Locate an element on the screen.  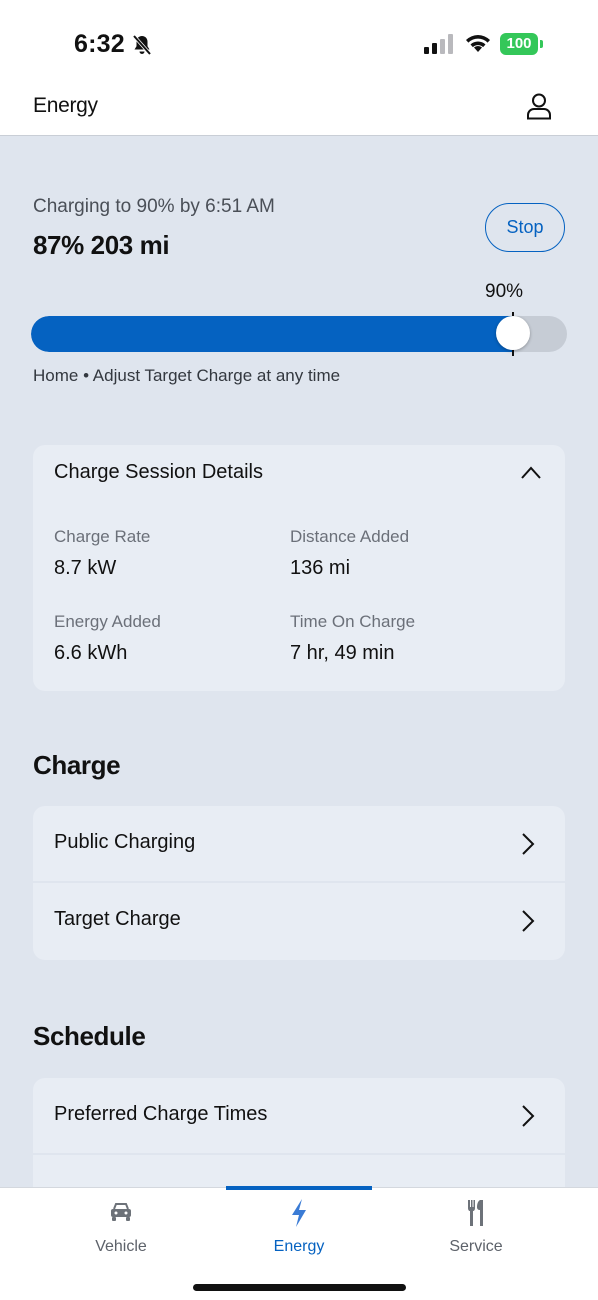
car-icon is located at coordinates (121, 1212).